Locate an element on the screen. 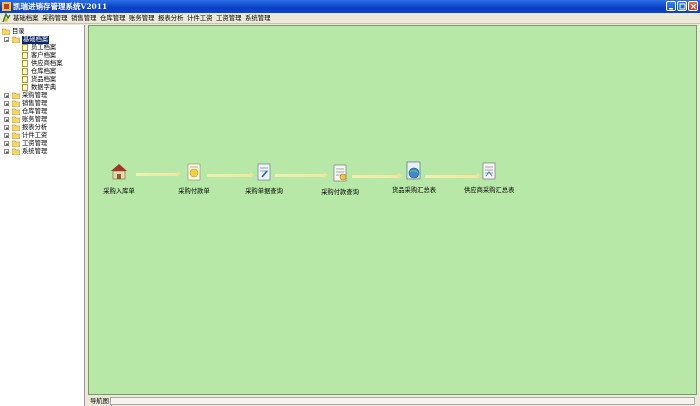 The width and height of the screenshot is (700, 406). menu-app-icon is located at coordinates (6, 18).